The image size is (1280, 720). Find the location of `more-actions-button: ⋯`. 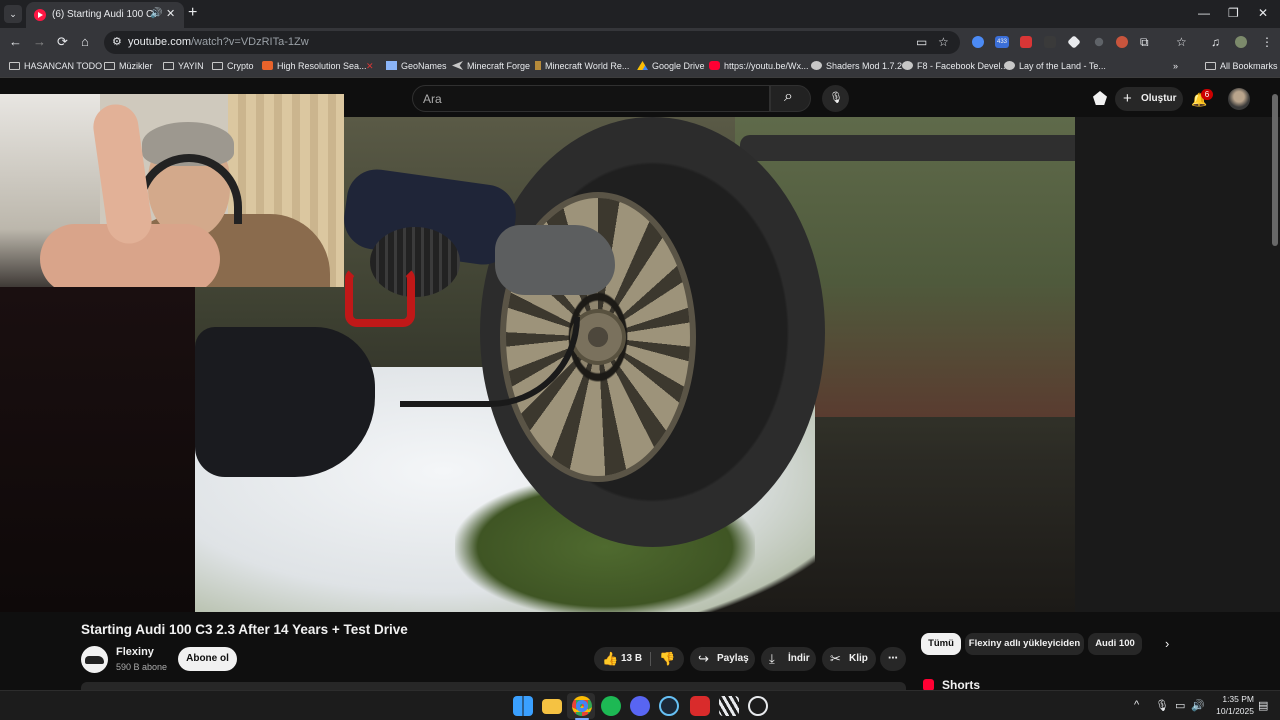

more-actions-button: ⋯ is located at coordinates (893, 659).